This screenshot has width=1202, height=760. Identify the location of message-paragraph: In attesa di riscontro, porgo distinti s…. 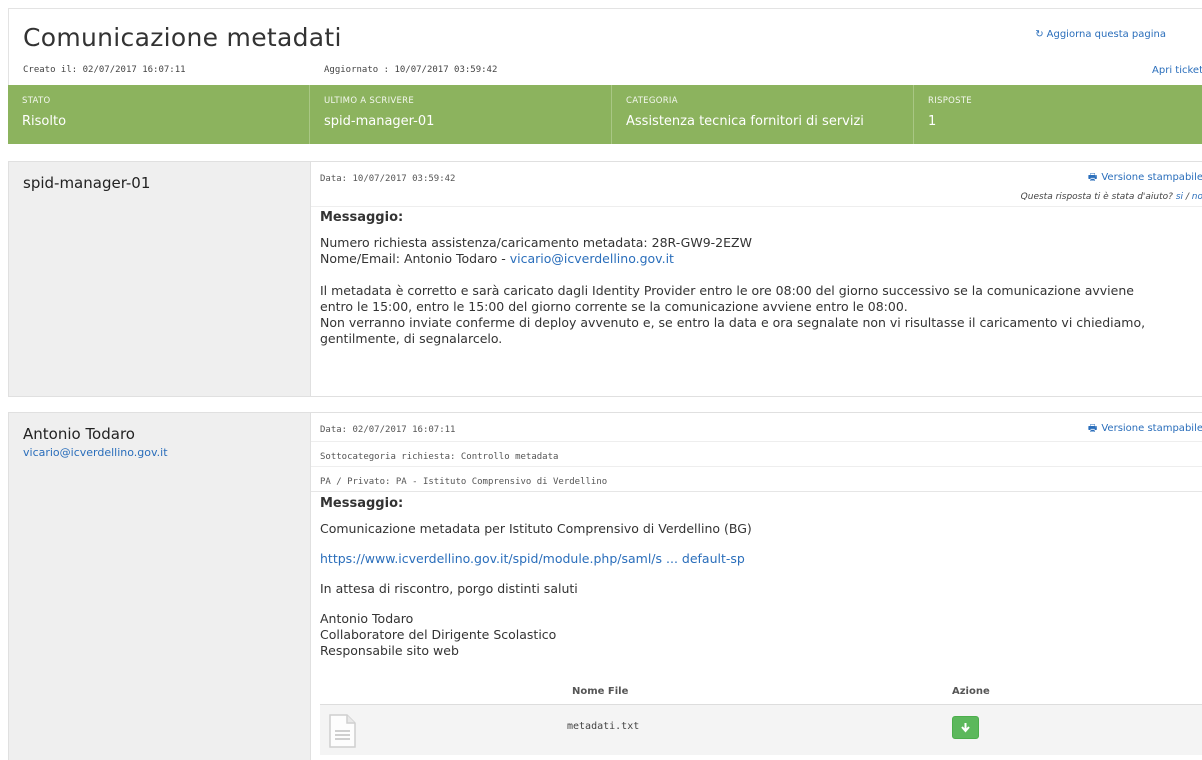
(449, 588).